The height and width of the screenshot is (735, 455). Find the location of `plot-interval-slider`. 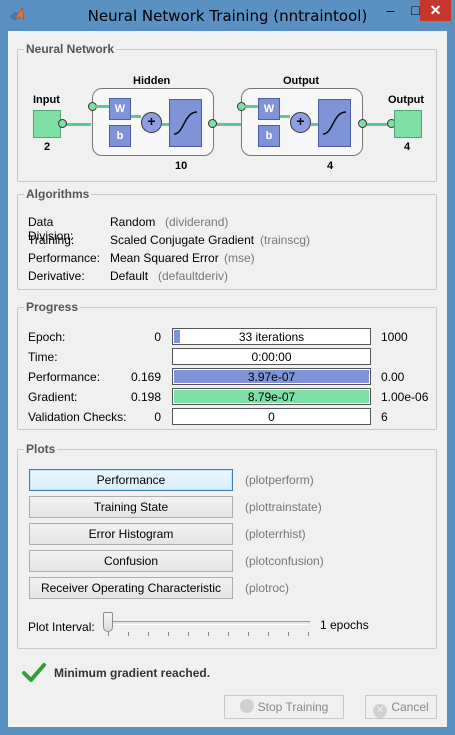

plot-interval-slider is located at coordinates (207, 623).